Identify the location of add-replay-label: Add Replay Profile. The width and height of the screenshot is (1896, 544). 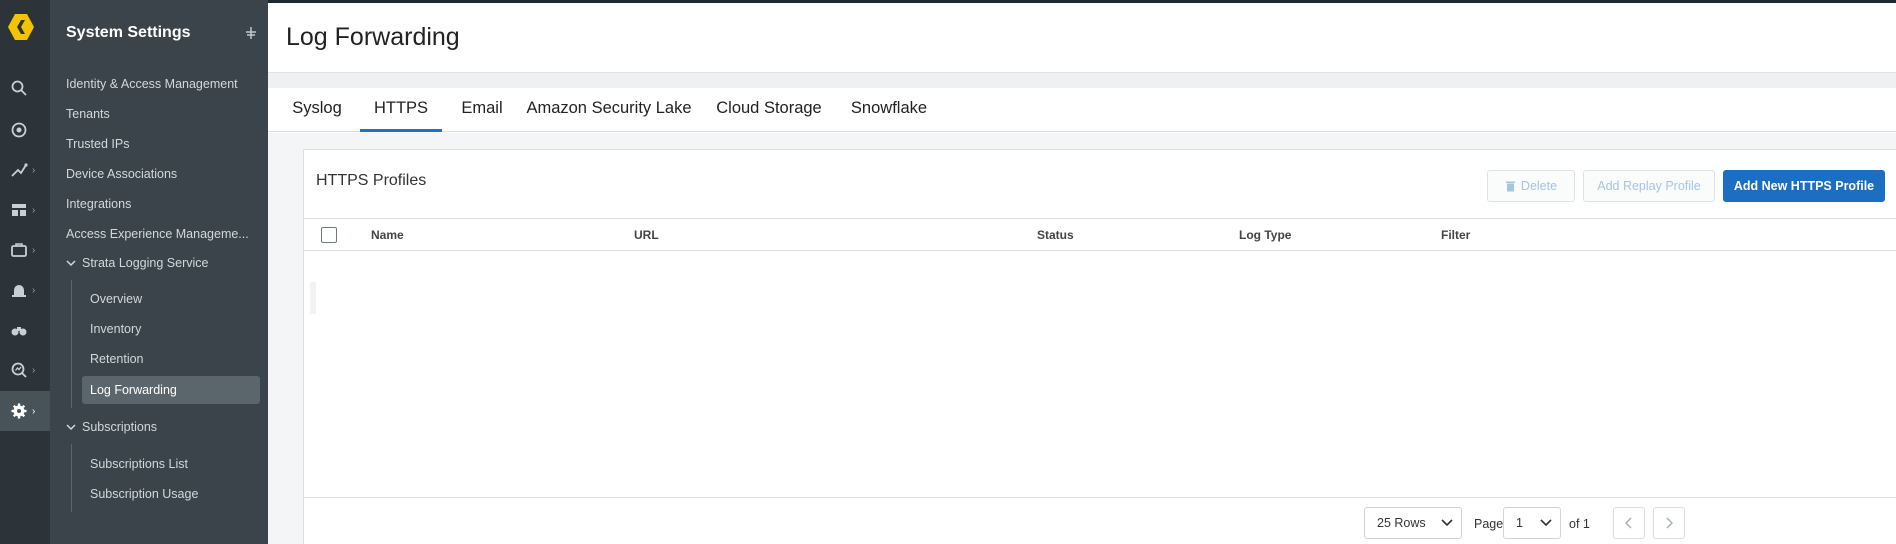
(1649, 186).